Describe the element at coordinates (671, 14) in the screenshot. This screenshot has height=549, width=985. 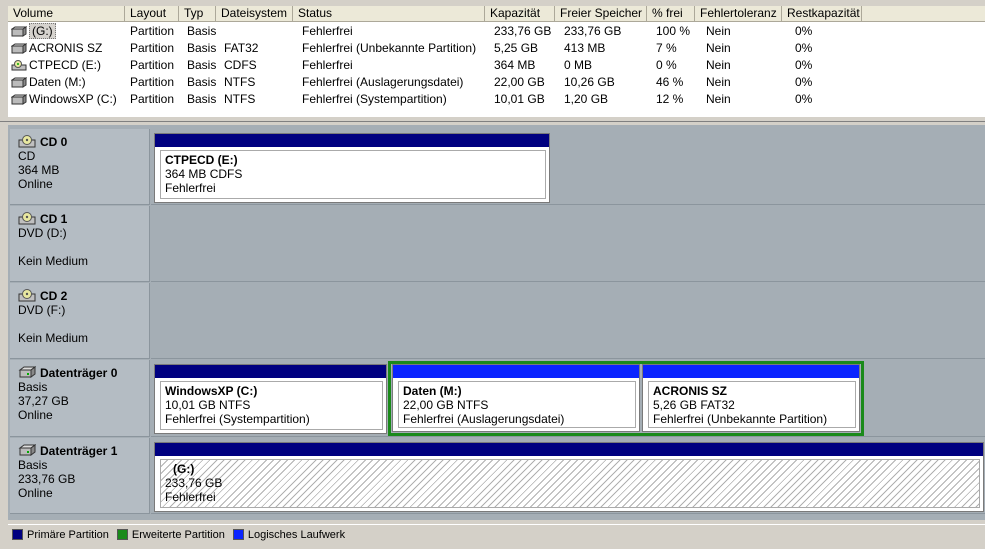
I see `column-header-prozent-frei: % frei` at that location.